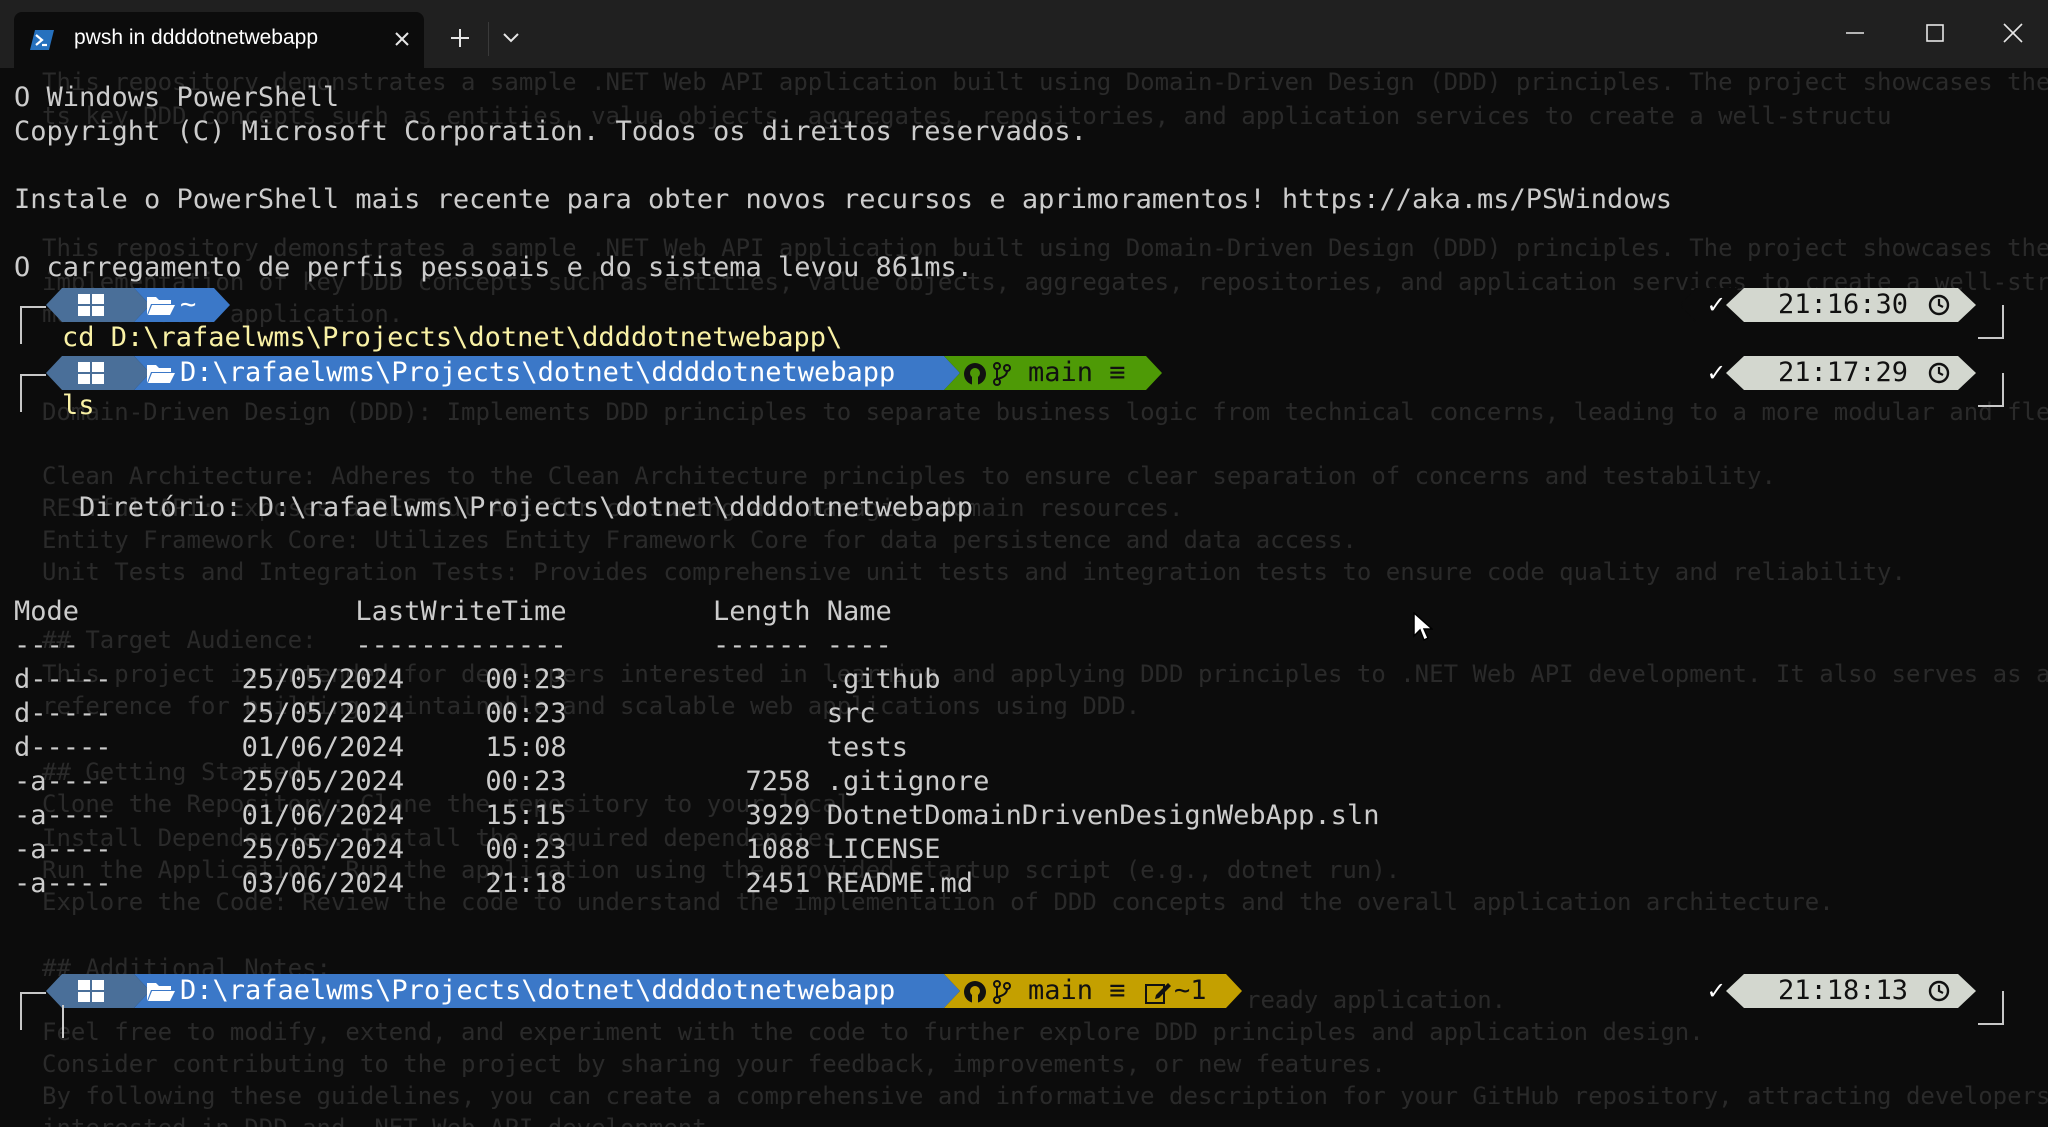 The width and height of the screenshot is (2048, 1127). What do you see at coordinates (477, 849) in the screenshot?
I see `table-row: -a---- 25/05/2024 00:23 1088 LICENSE` at bounding box center [477, 849].